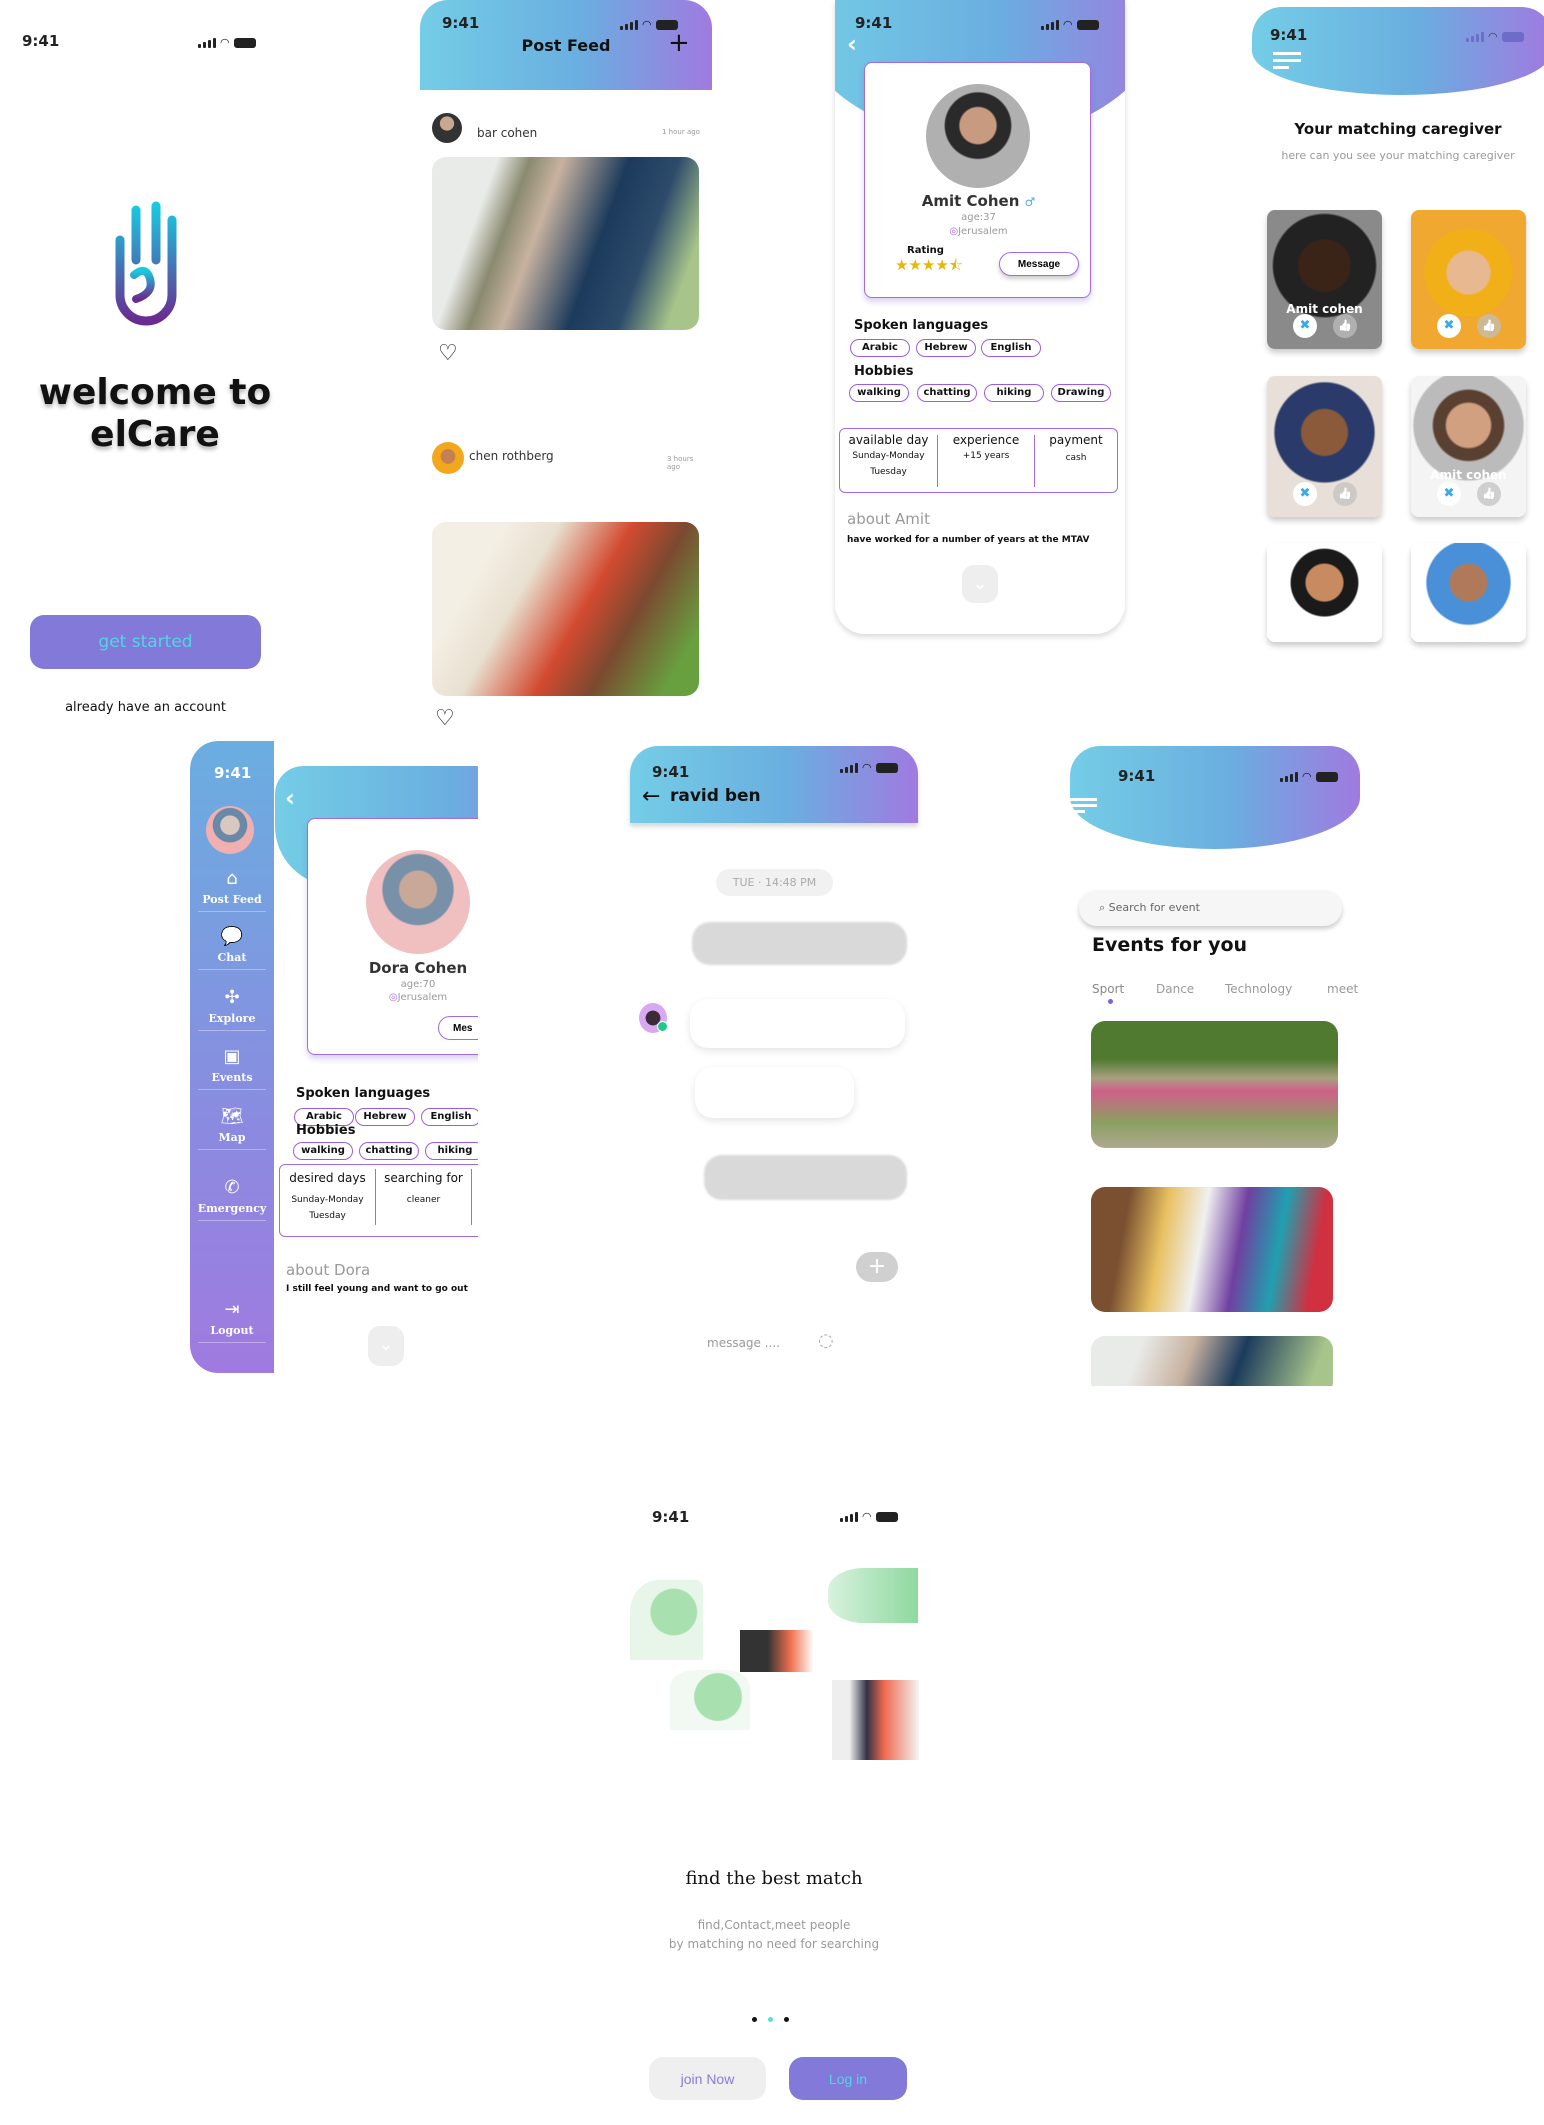 The image size is (1544, 2125). What do you see at coordinates (710, 1700) in the screenshot?
I see `illustration-doctor` at bounding box center [710, 1700].